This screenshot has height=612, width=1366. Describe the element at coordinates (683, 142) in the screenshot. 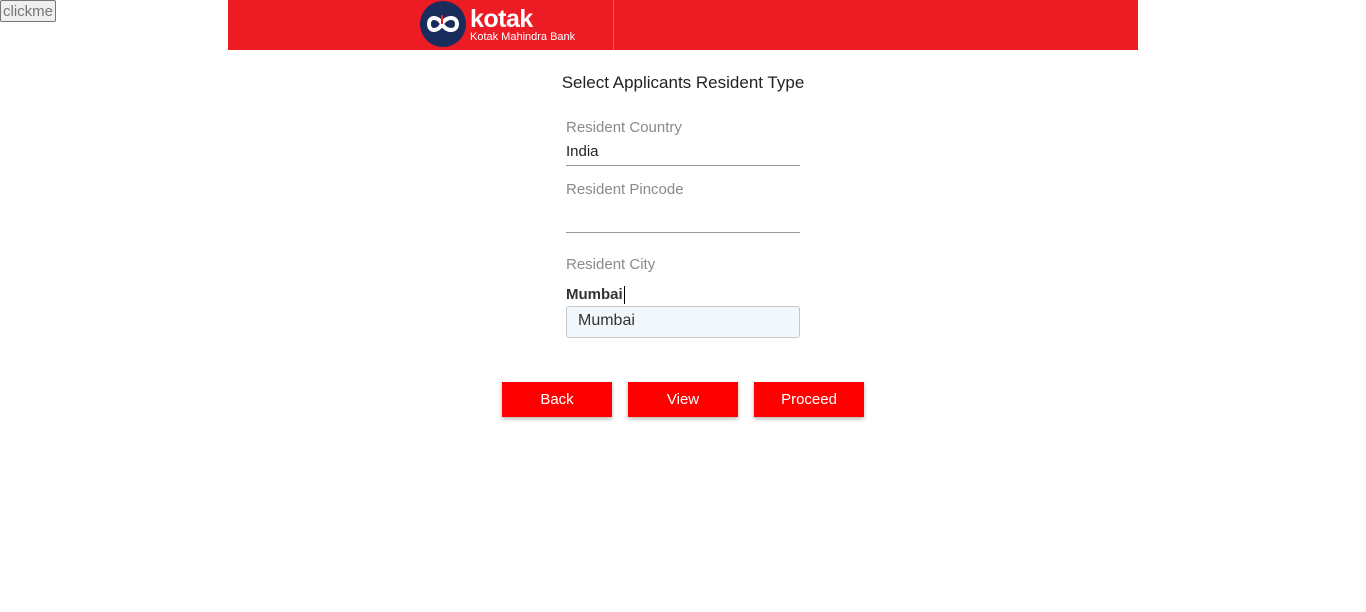

I see `resident-country-field: Resident Country India` at that location.